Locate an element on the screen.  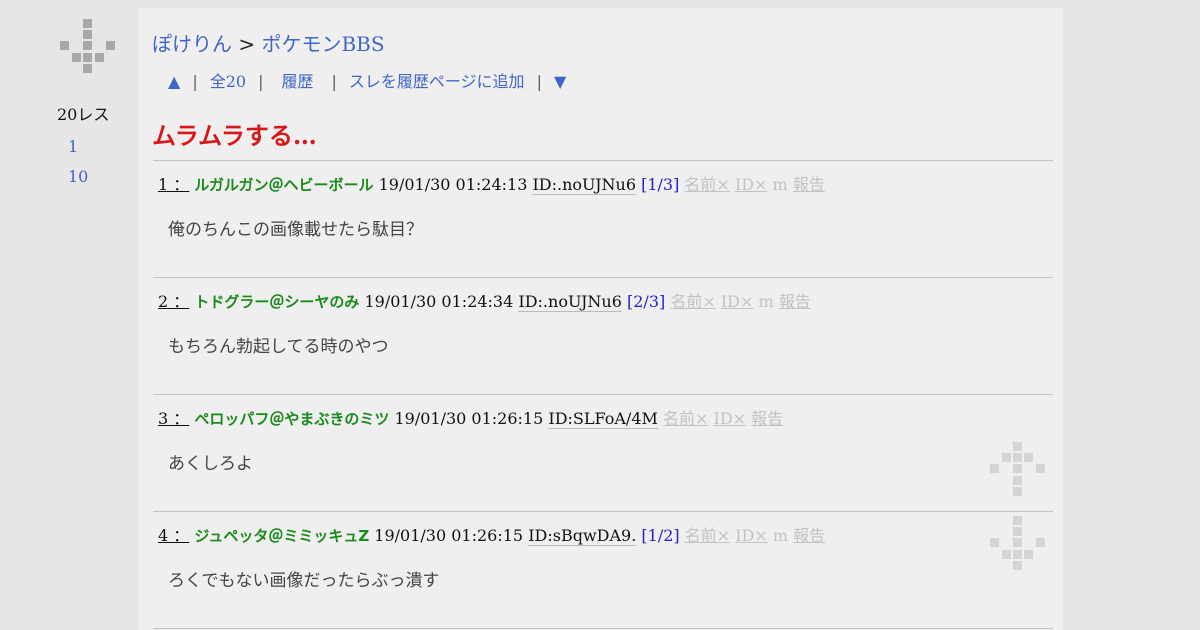
jump-link-10: 10 is located at coordinates (78, 176).